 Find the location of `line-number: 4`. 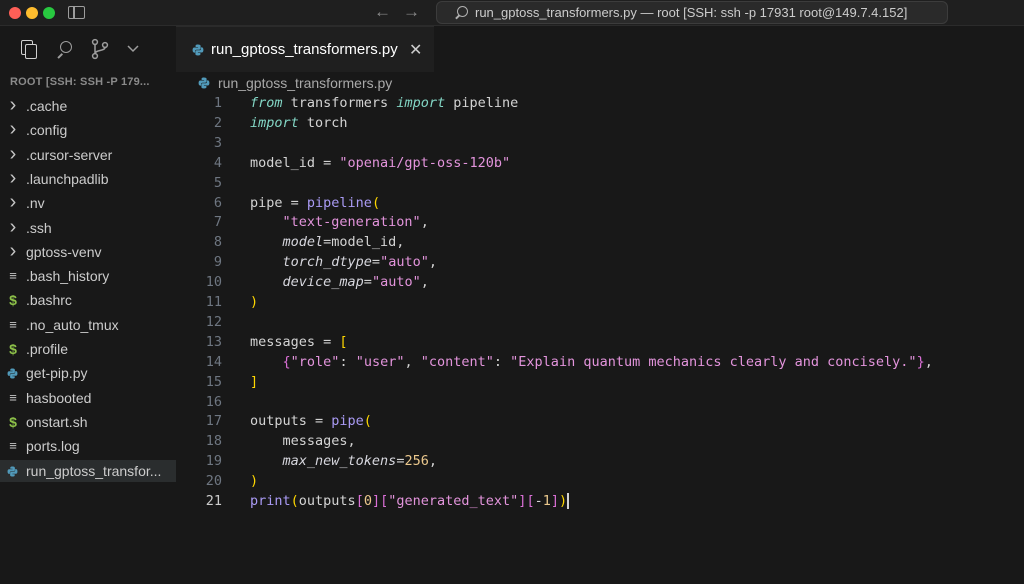

line-number: 4 is located at coordinates (217, 162).